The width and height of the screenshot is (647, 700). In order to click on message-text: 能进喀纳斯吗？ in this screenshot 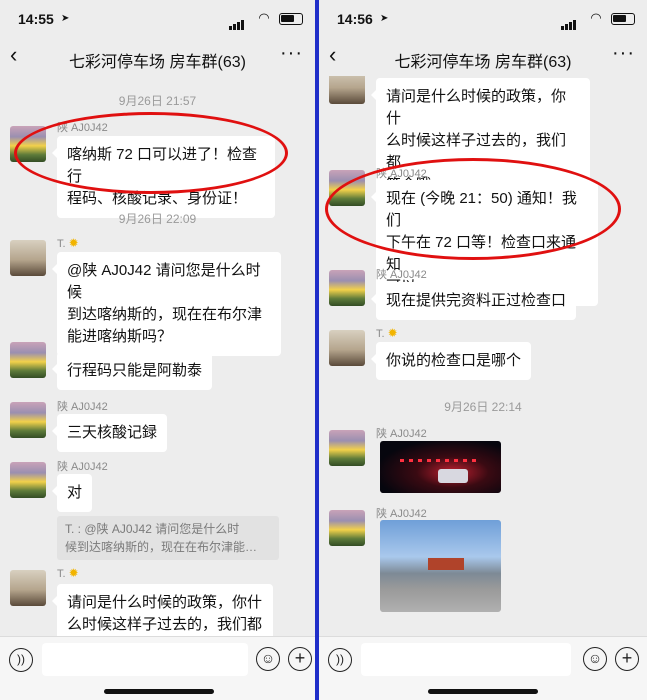, I will do `click(120, 336)`.